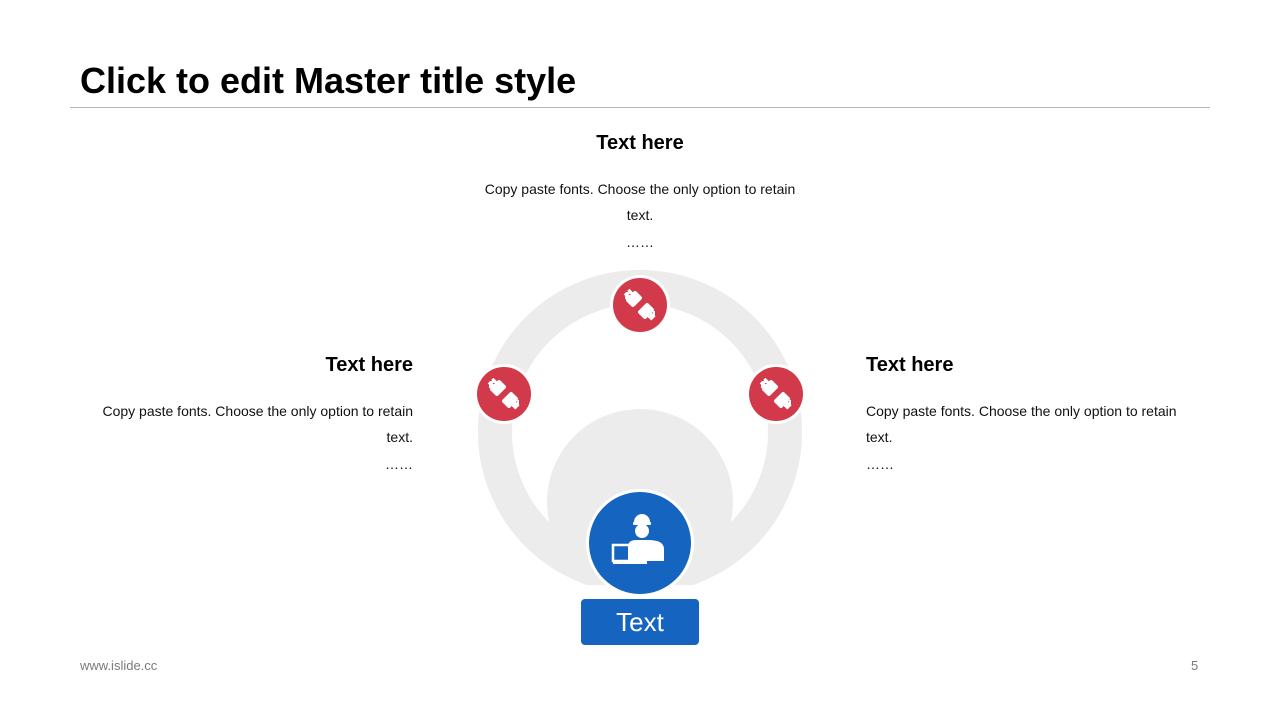 The image size is (1280, 720). I want to click on center-node, so click(640, 543).